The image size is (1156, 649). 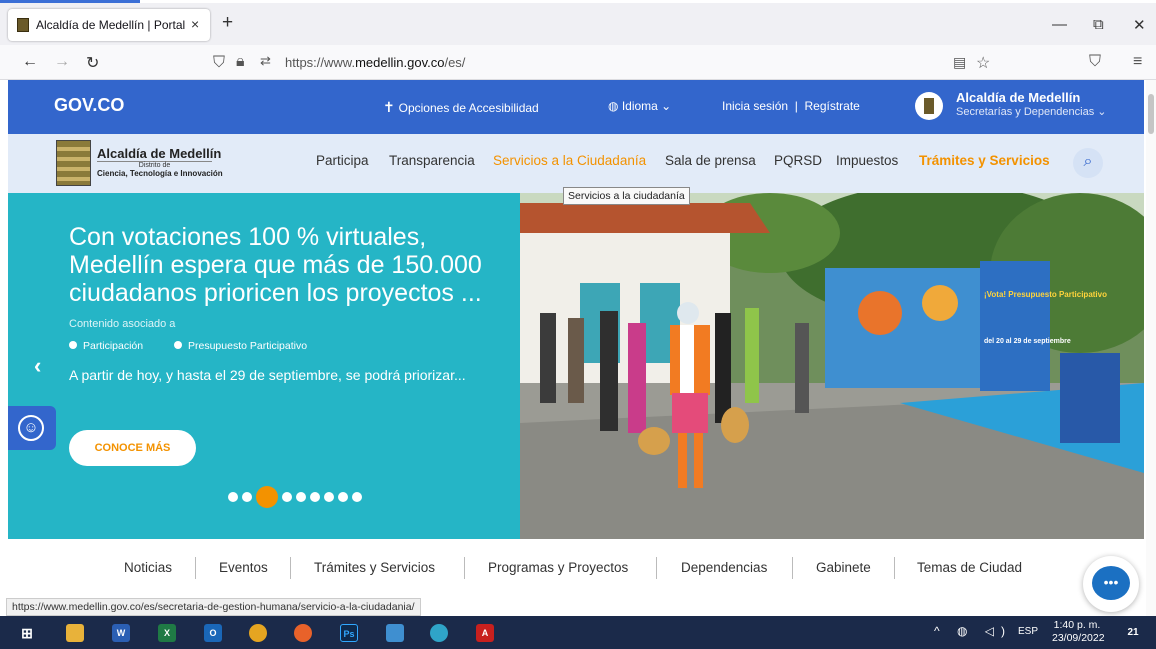 I want to click on nav-eventos: Eventos, so click(x=243, y=567).